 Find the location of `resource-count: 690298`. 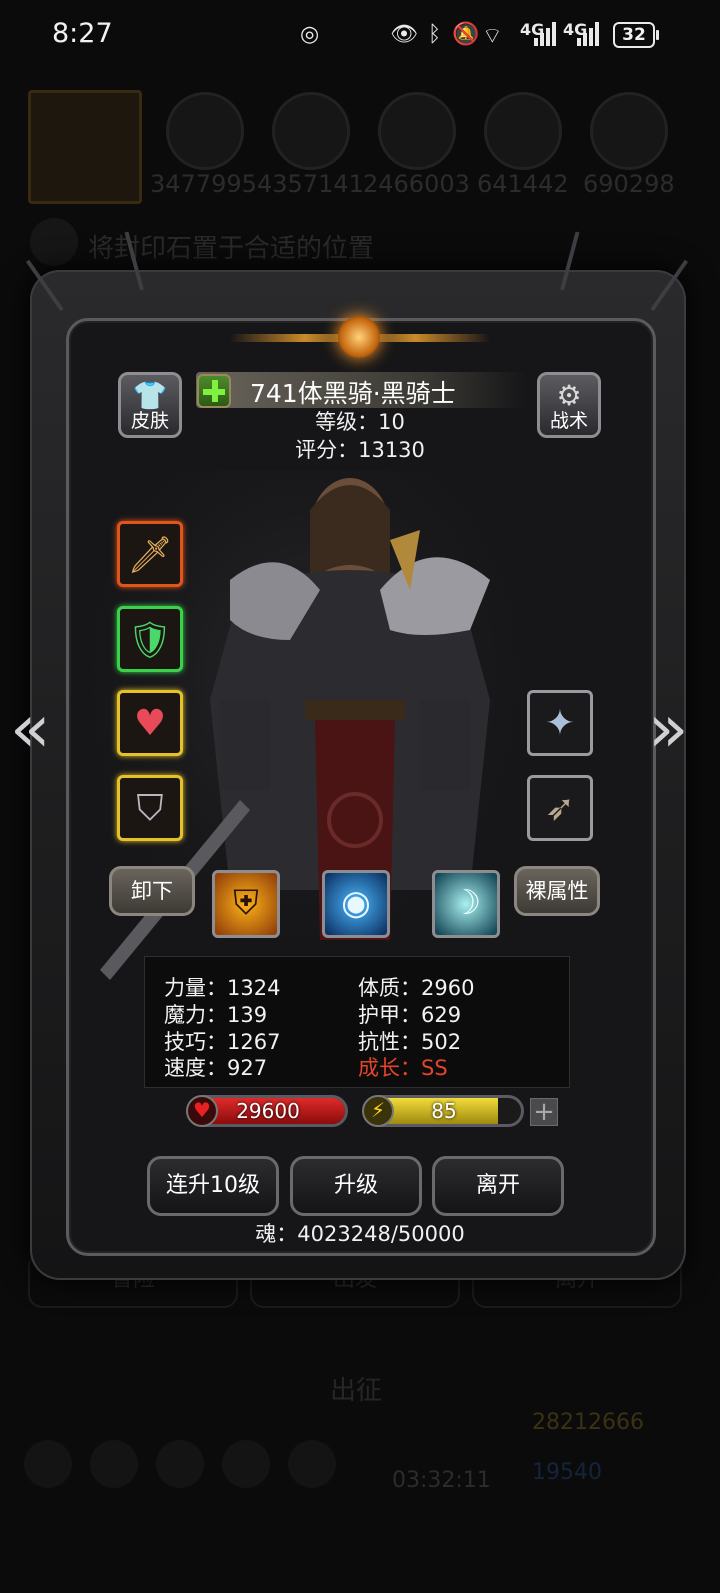

resource-count: 690298 is located at coordinates (629, 184).